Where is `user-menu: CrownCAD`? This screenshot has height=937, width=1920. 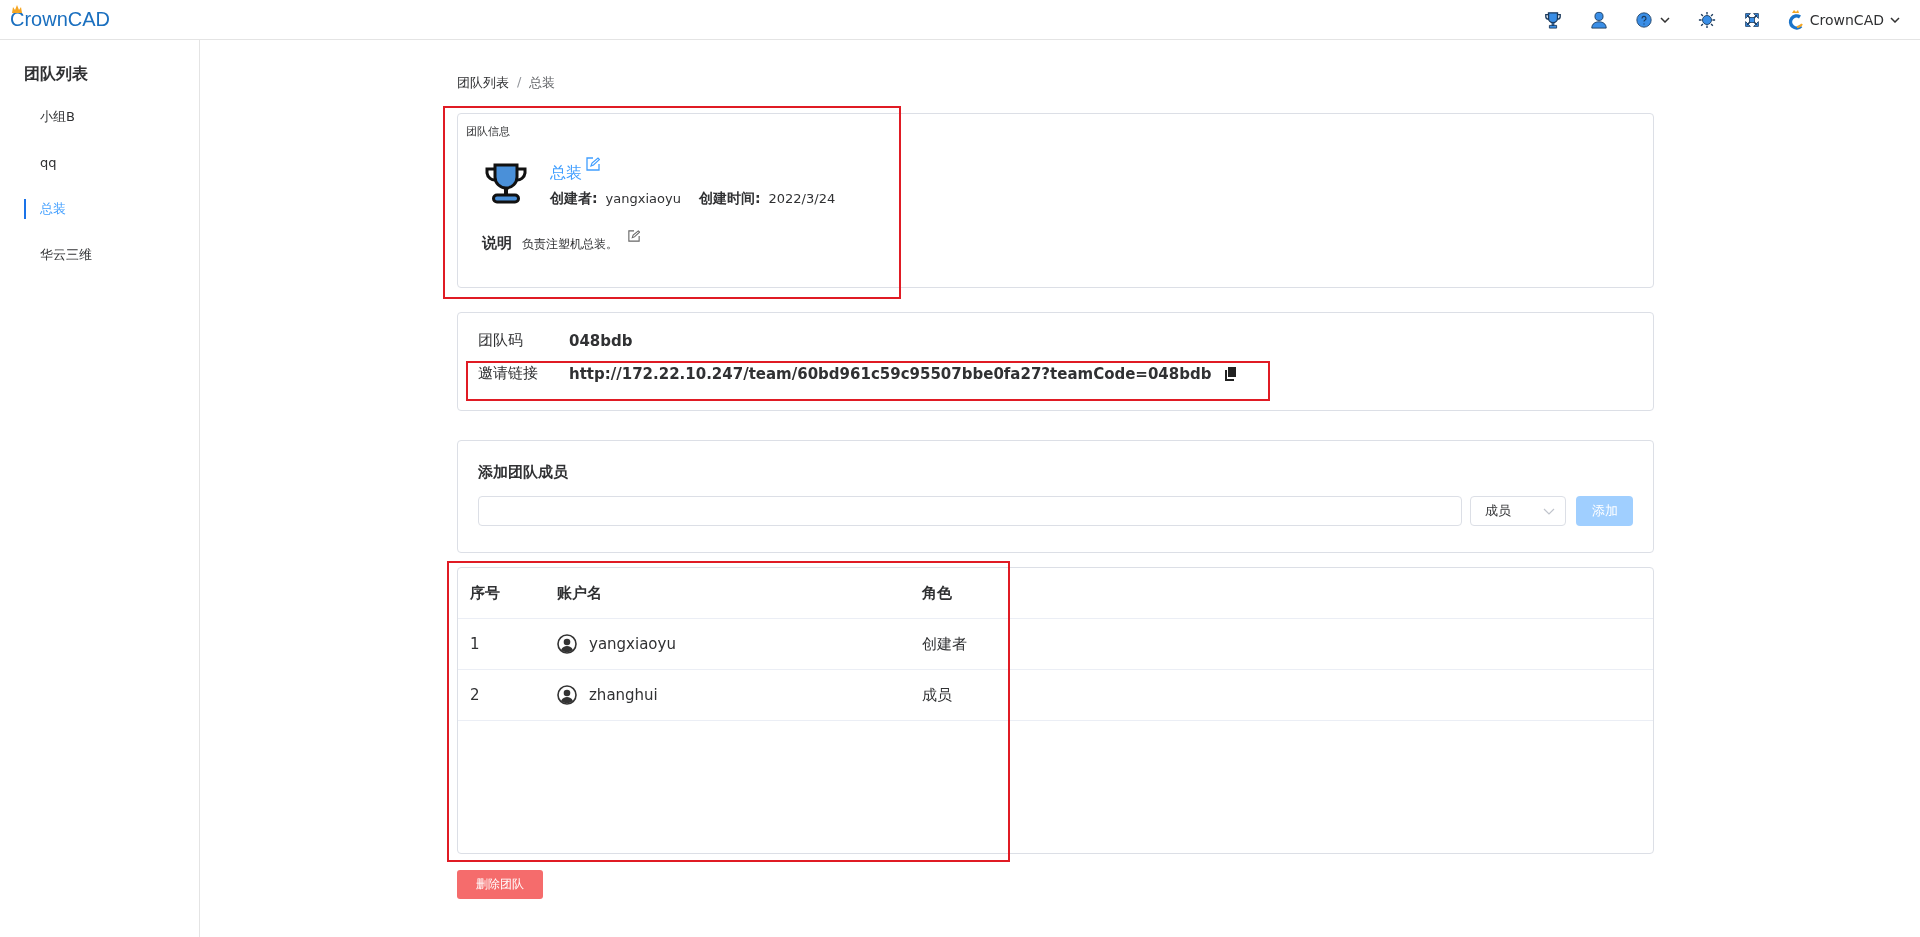 user-menu: CrownCAD is located at coordinates (1843, 19).